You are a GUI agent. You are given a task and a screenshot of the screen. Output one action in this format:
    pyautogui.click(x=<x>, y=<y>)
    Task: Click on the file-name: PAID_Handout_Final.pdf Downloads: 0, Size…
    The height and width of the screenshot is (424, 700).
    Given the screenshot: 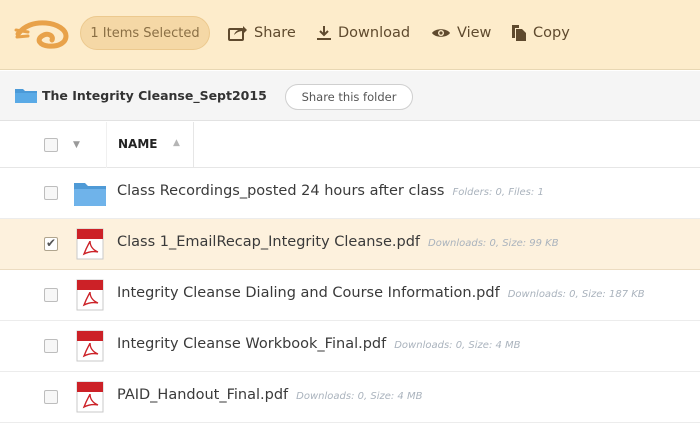 What is the action you would take?
    pyautogui.click(x=269, y=395)
    